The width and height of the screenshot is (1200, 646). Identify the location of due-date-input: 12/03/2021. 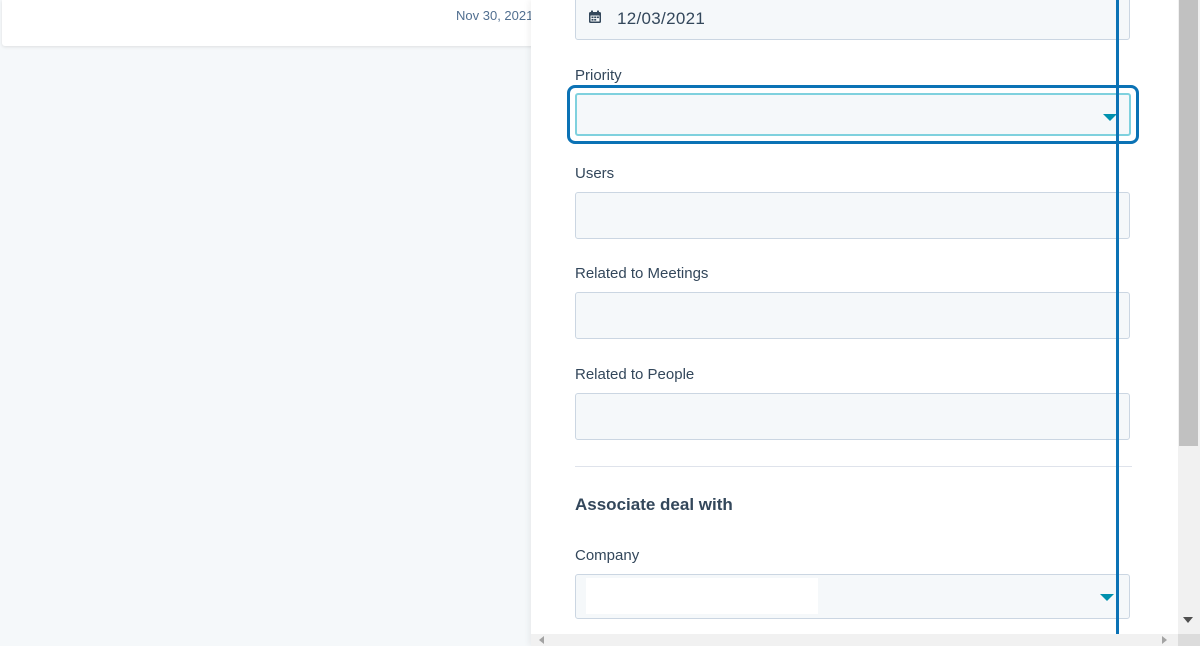
(852, 20).